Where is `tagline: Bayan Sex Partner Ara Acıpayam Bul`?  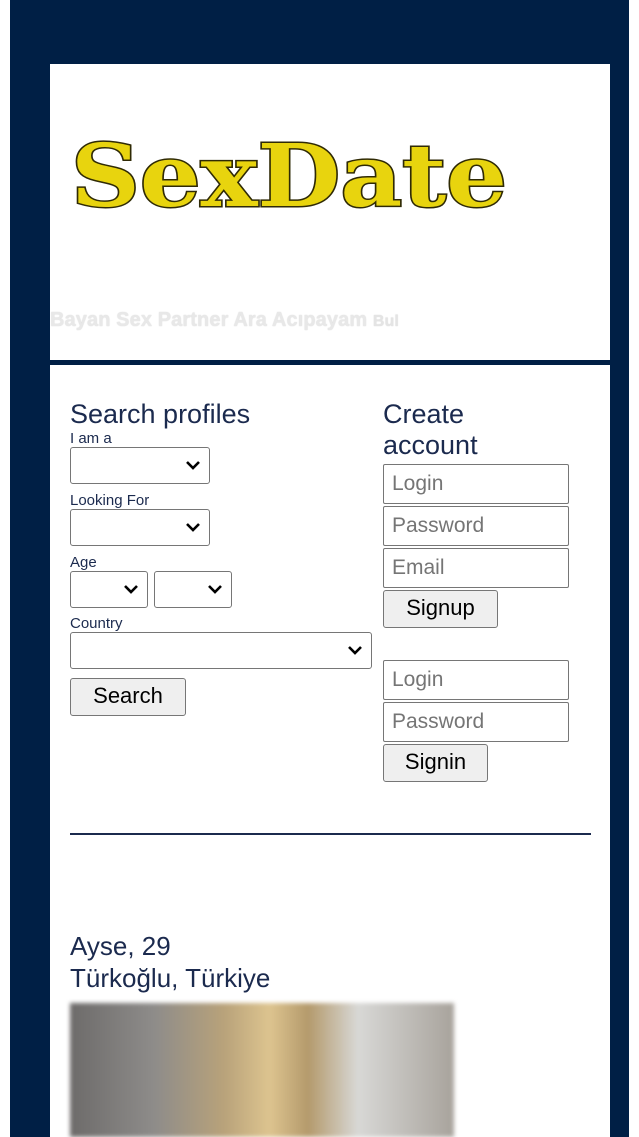
tagline: Bayan Sex Partner Ara Acıpayam Bul is located at coordinates (224, 320).